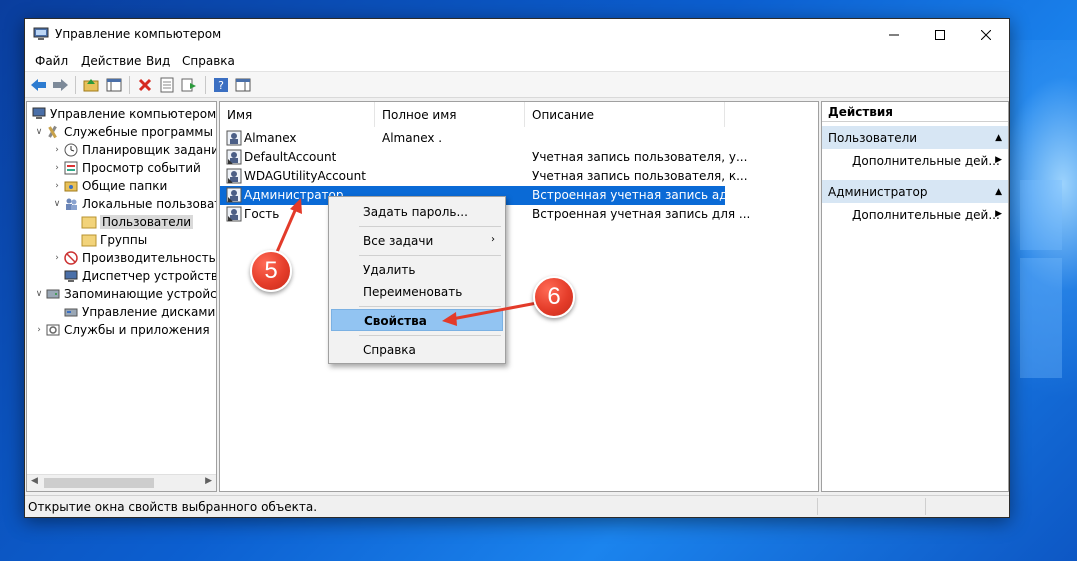 This screenshot has height=561, width=1077. Describe the element at coordinates (71, 312) in the screenshot. I see `disk-icon` at that location.